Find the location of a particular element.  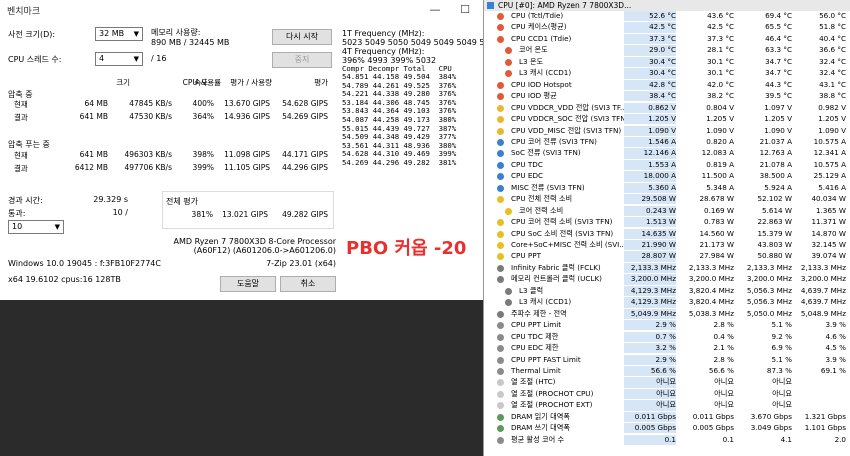

chevron-down-icon: ▼ is located at coordinates (136, 59).